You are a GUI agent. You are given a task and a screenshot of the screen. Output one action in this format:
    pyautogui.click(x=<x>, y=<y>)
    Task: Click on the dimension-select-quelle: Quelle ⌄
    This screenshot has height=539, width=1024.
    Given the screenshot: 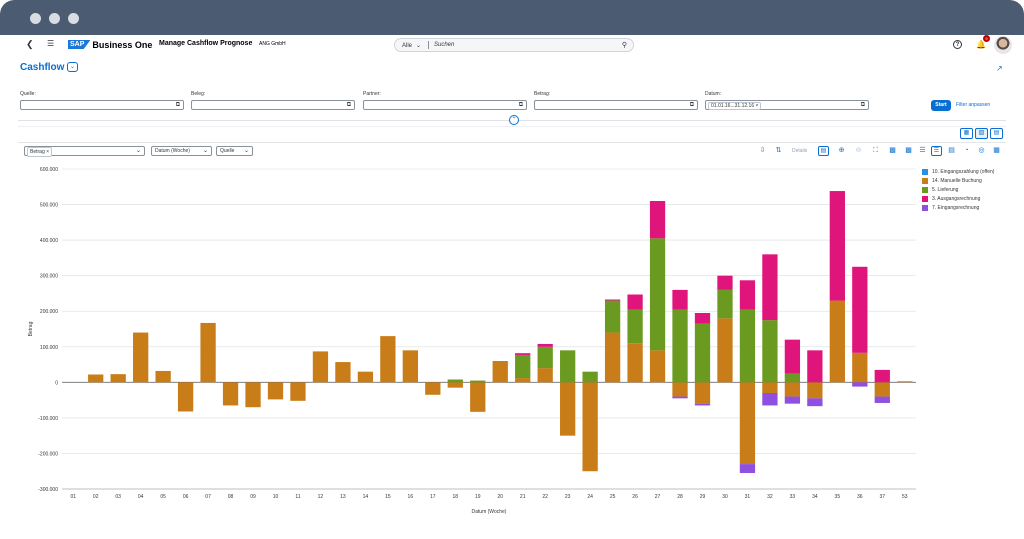 What is the action you would take?
    pyautogui.click(x=234, y=151)
    